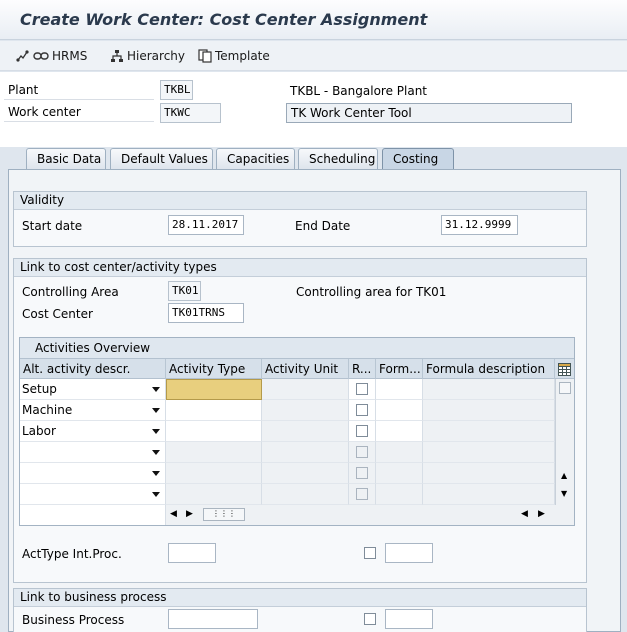  I want to click on hierarchy-button: Hierarchy, so click(147, 56).